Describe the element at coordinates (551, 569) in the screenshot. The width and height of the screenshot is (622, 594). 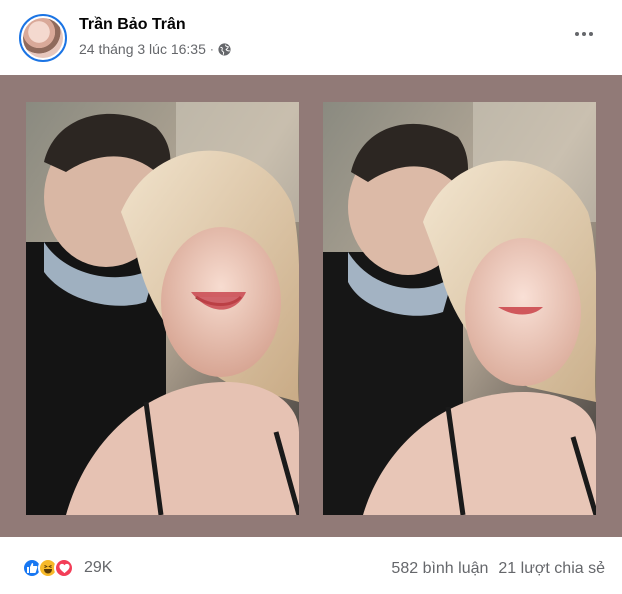
I see `shares-count: 21 lượt chia sẻ` at that location.